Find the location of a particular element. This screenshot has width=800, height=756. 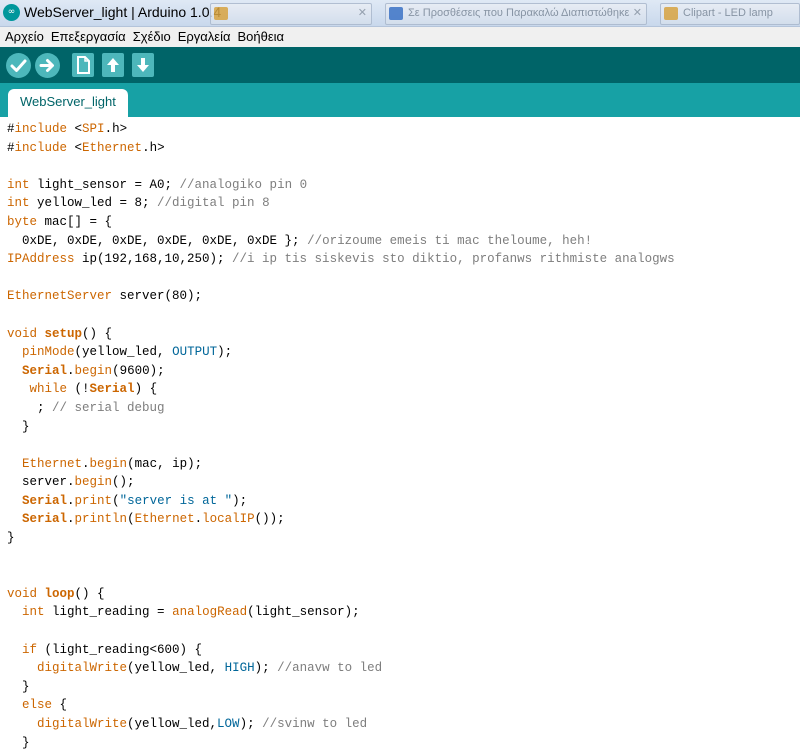

code-line: else { is located at coordinates (37, 705).